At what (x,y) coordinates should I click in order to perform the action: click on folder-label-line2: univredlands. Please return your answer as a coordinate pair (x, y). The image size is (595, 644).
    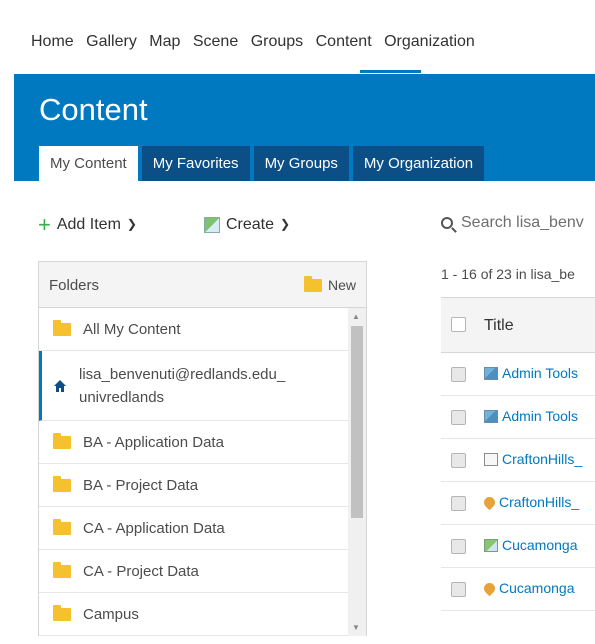
    Looking at the image, I should click on (122, 397).